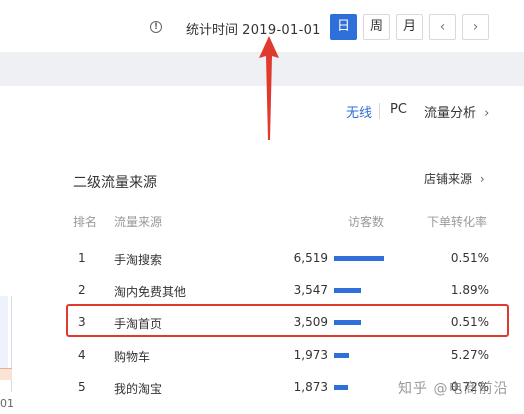  I want to click on trend-chart-partial, so click(6, 344).